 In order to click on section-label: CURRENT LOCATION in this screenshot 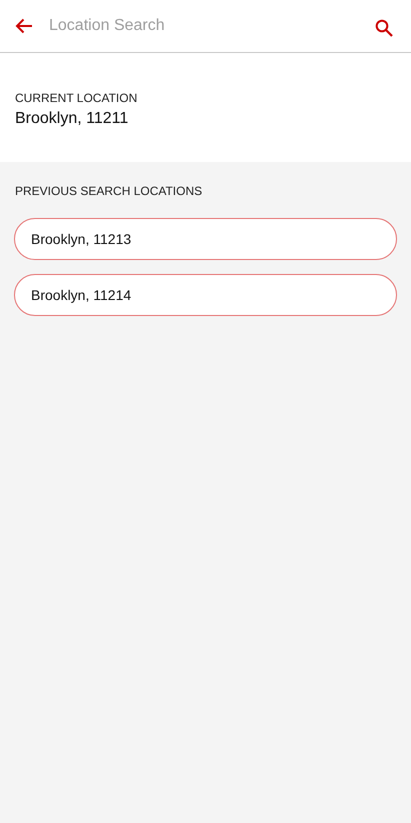, I will do `click(76, 98)`.